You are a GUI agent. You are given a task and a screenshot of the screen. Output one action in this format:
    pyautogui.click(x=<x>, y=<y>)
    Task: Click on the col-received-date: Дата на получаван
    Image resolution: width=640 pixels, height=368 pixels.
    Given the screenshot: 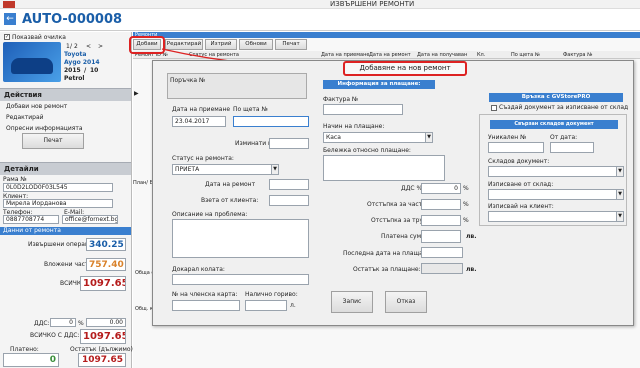 What is the action you would take?
    pyautogui.click(x=442, y=55)
    